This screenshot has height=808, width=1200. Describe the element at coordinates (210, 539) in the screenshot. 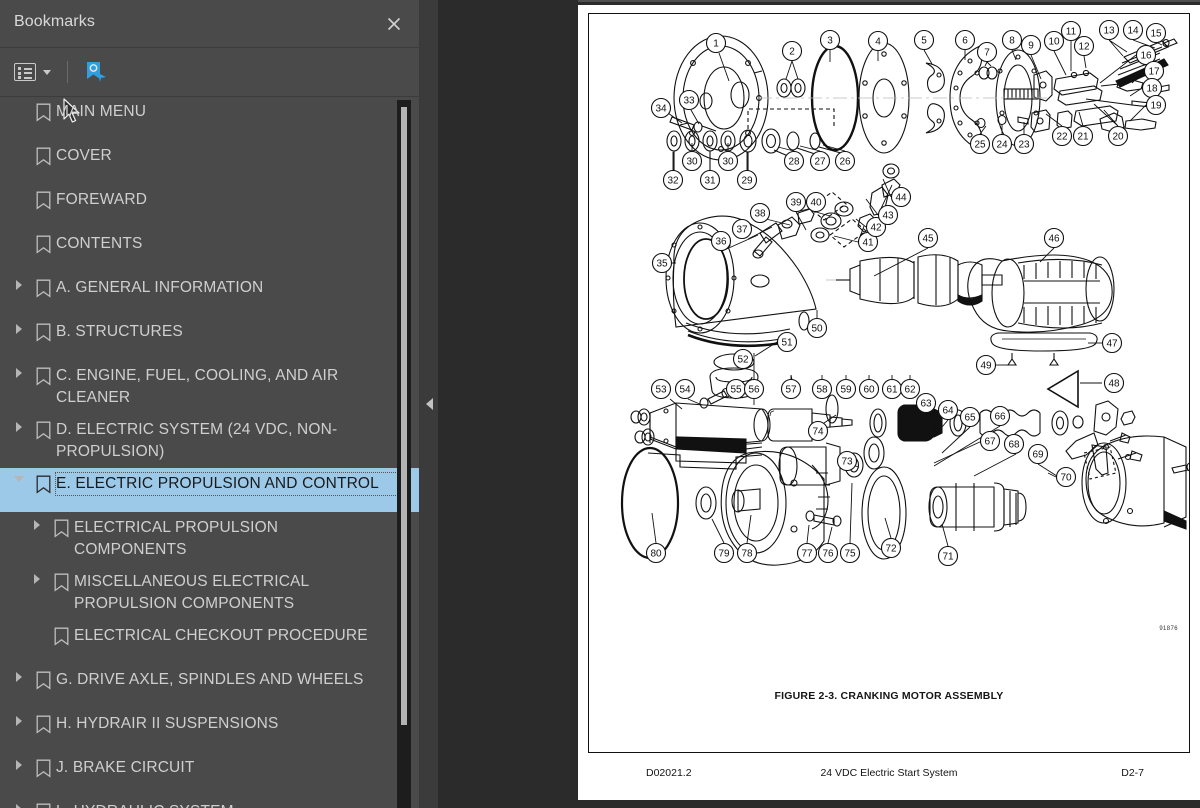

I see `bookmark-item: ELECTRICAL PROPULSION COMPONENTS` at that location.